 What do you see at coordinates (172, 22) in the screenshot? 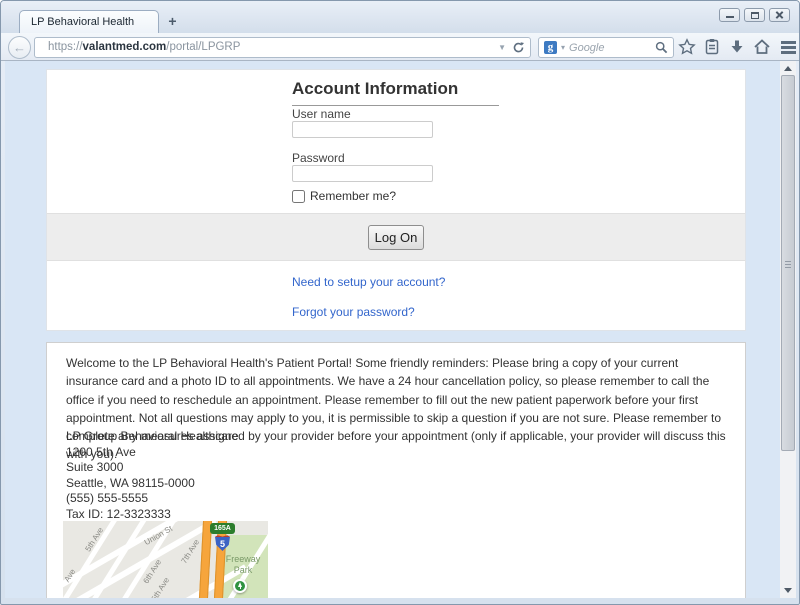
I see `new-tab-button: +` at bounding box center [172, 22].